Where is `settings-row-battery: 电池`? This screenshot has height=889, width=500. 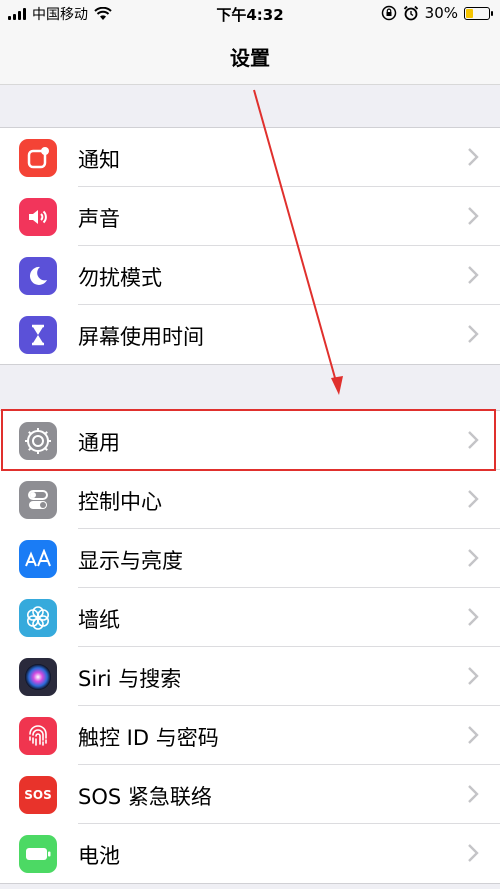 settings-row-battery: 电池 is located at coordinates (250, 853).